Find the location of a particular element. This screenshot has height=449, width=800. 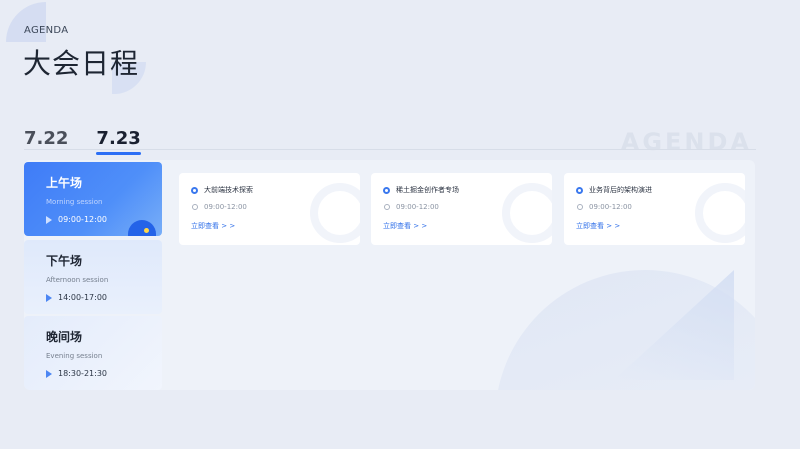

session-subtitle: Evening session is located at coordinates (74, 356).